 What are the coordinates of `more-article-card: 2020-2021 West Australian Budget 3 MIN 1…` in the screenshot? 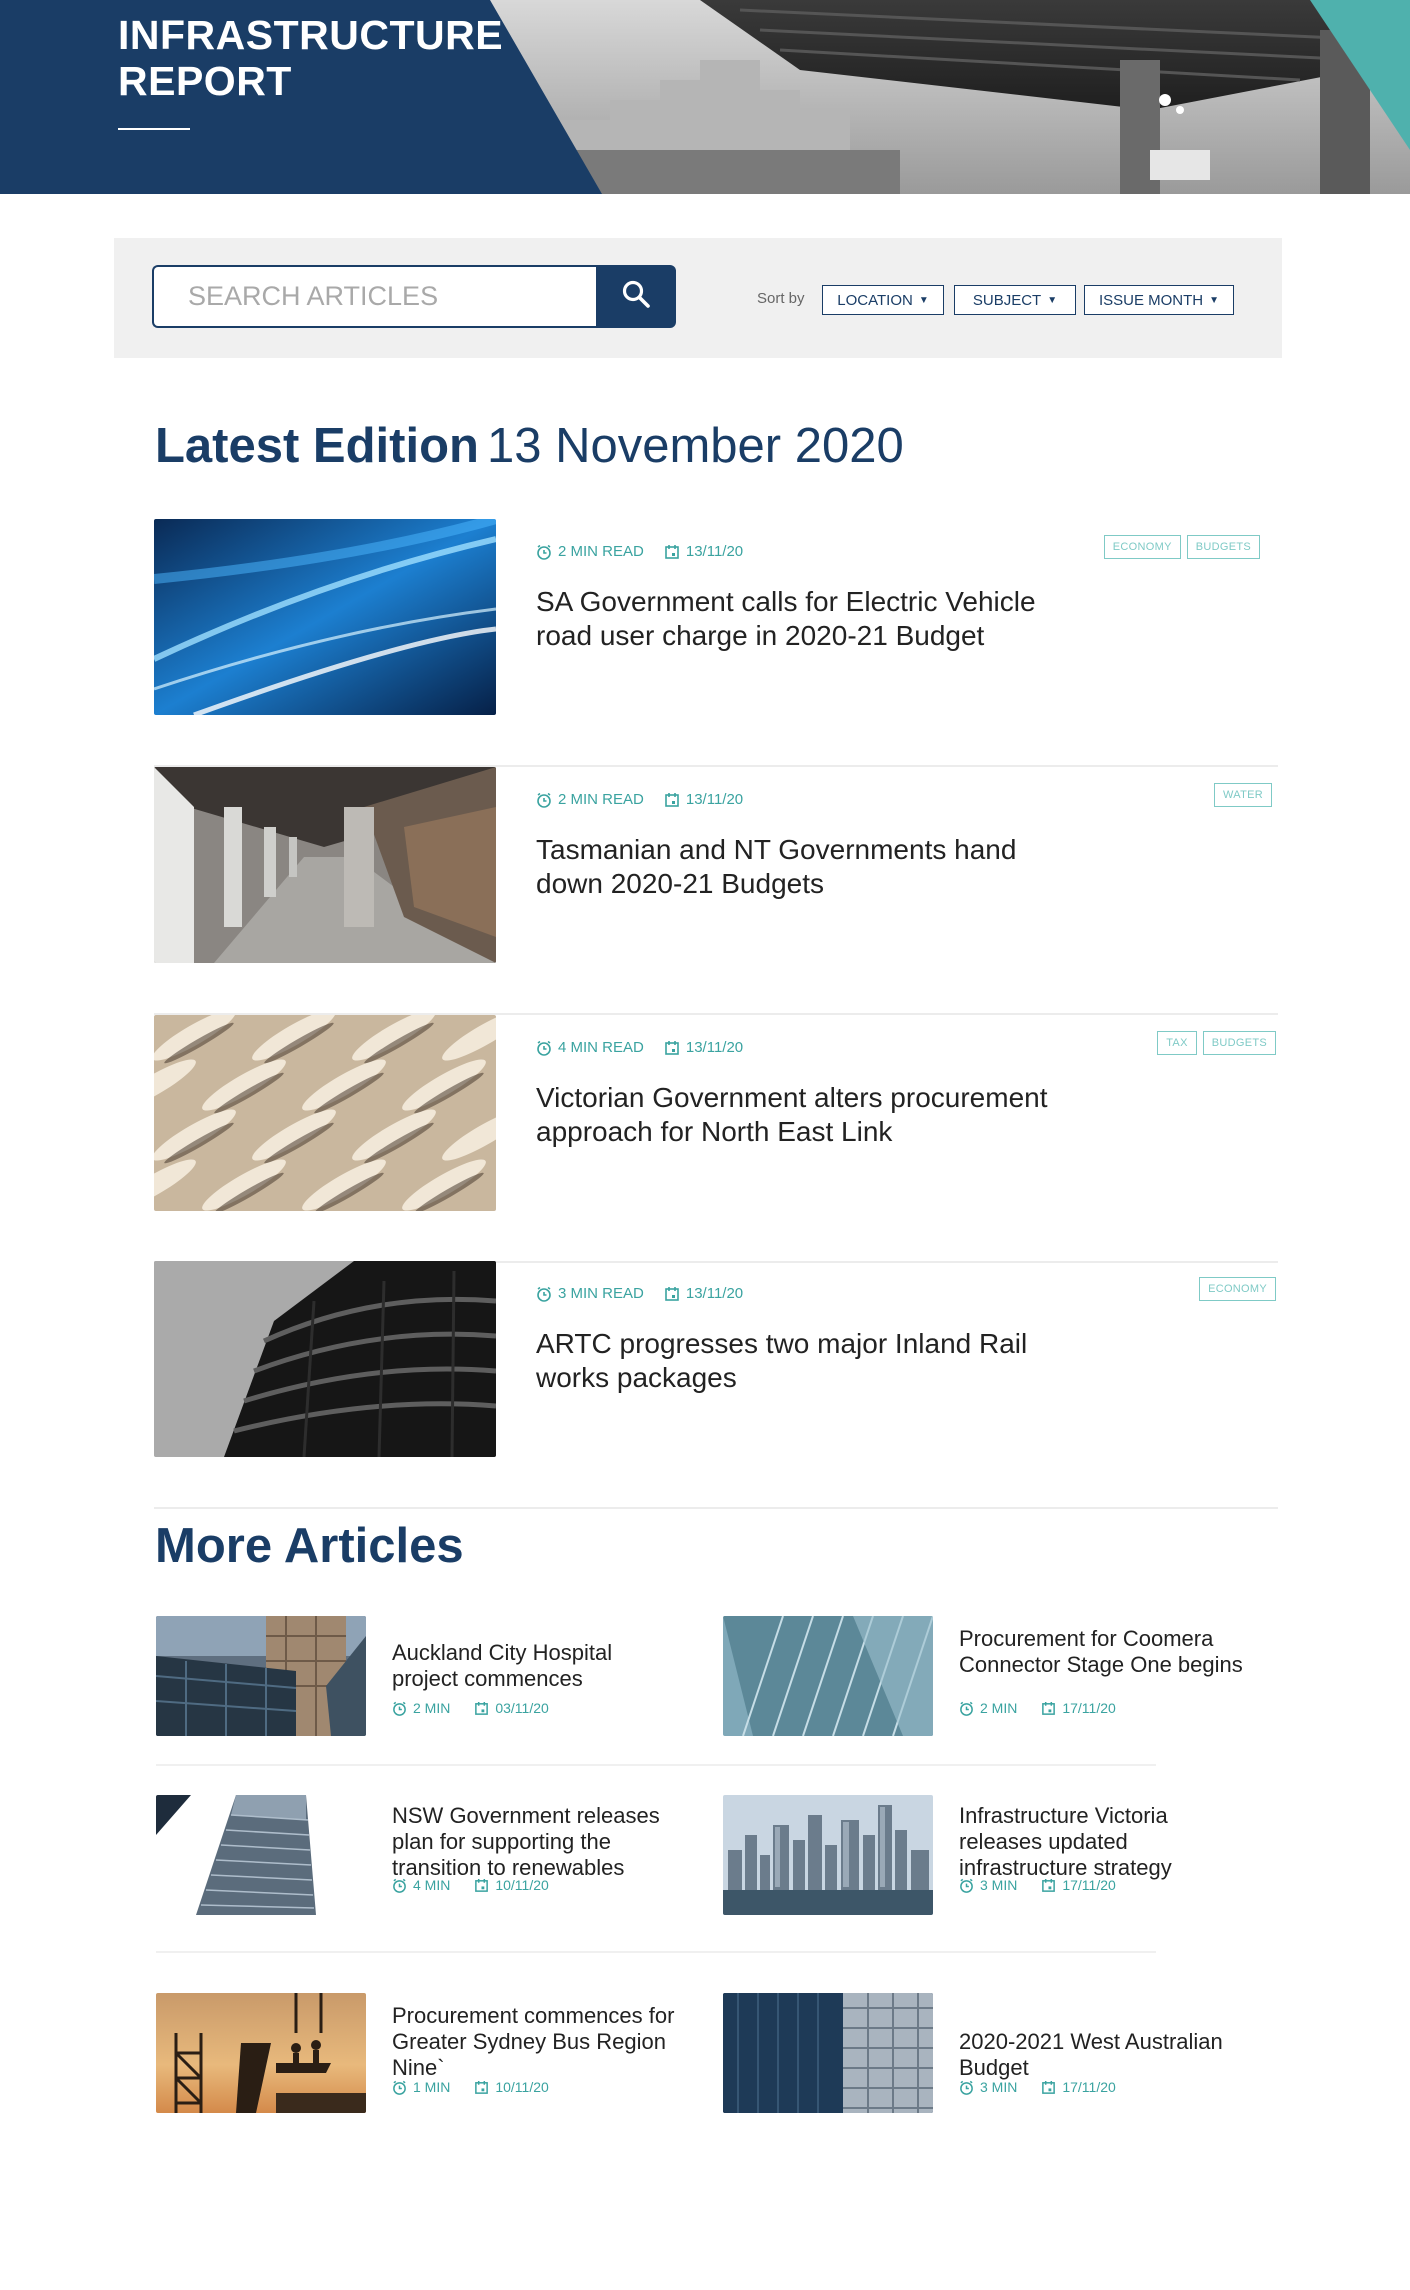 It's located at (1003, 2063).